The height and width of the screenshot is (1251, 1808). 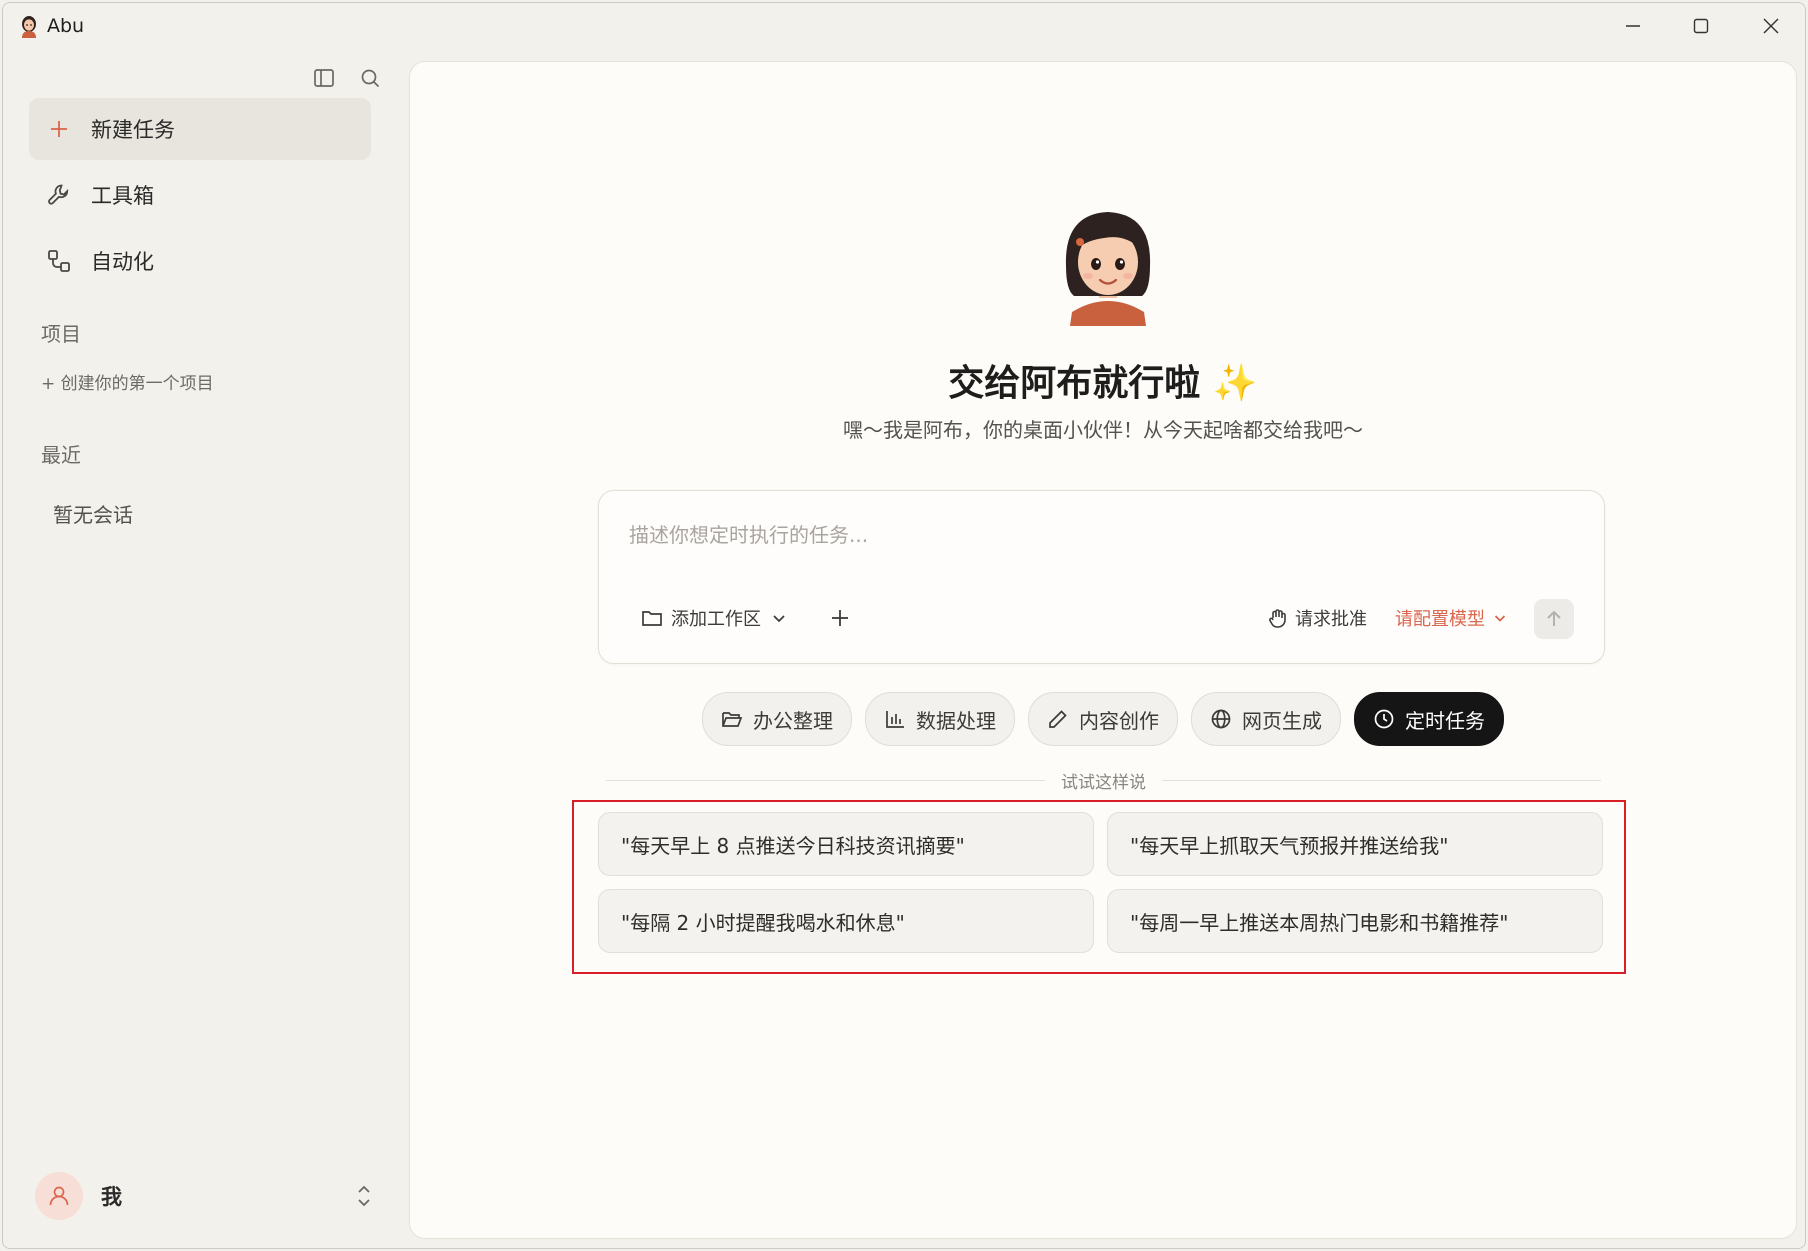 I want to click on folder-icon, so click(x=652, y=618).